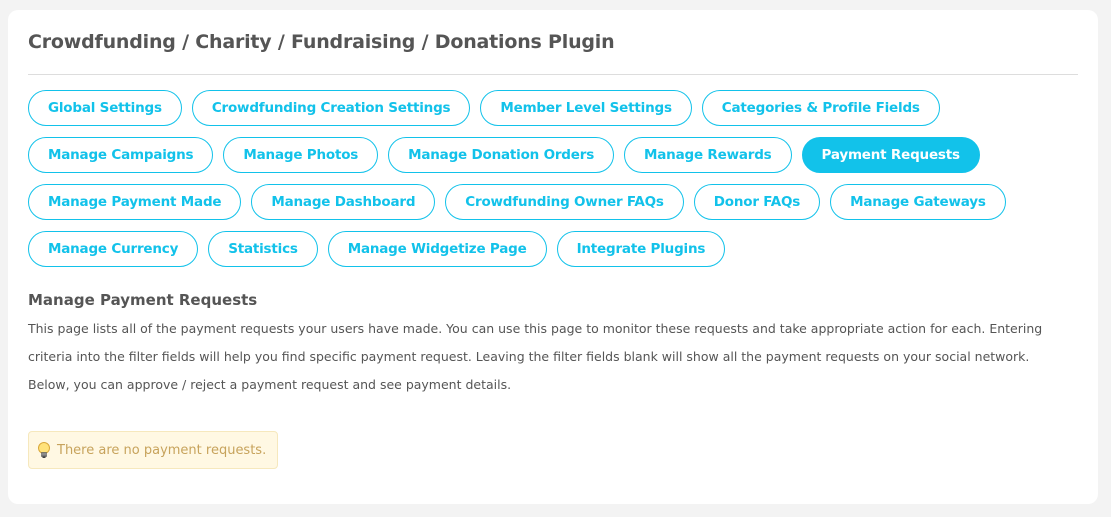  I want to click on tab-crowdfunding-creation-settings: Crowdfunding Creation Settings, so click(331, 108).